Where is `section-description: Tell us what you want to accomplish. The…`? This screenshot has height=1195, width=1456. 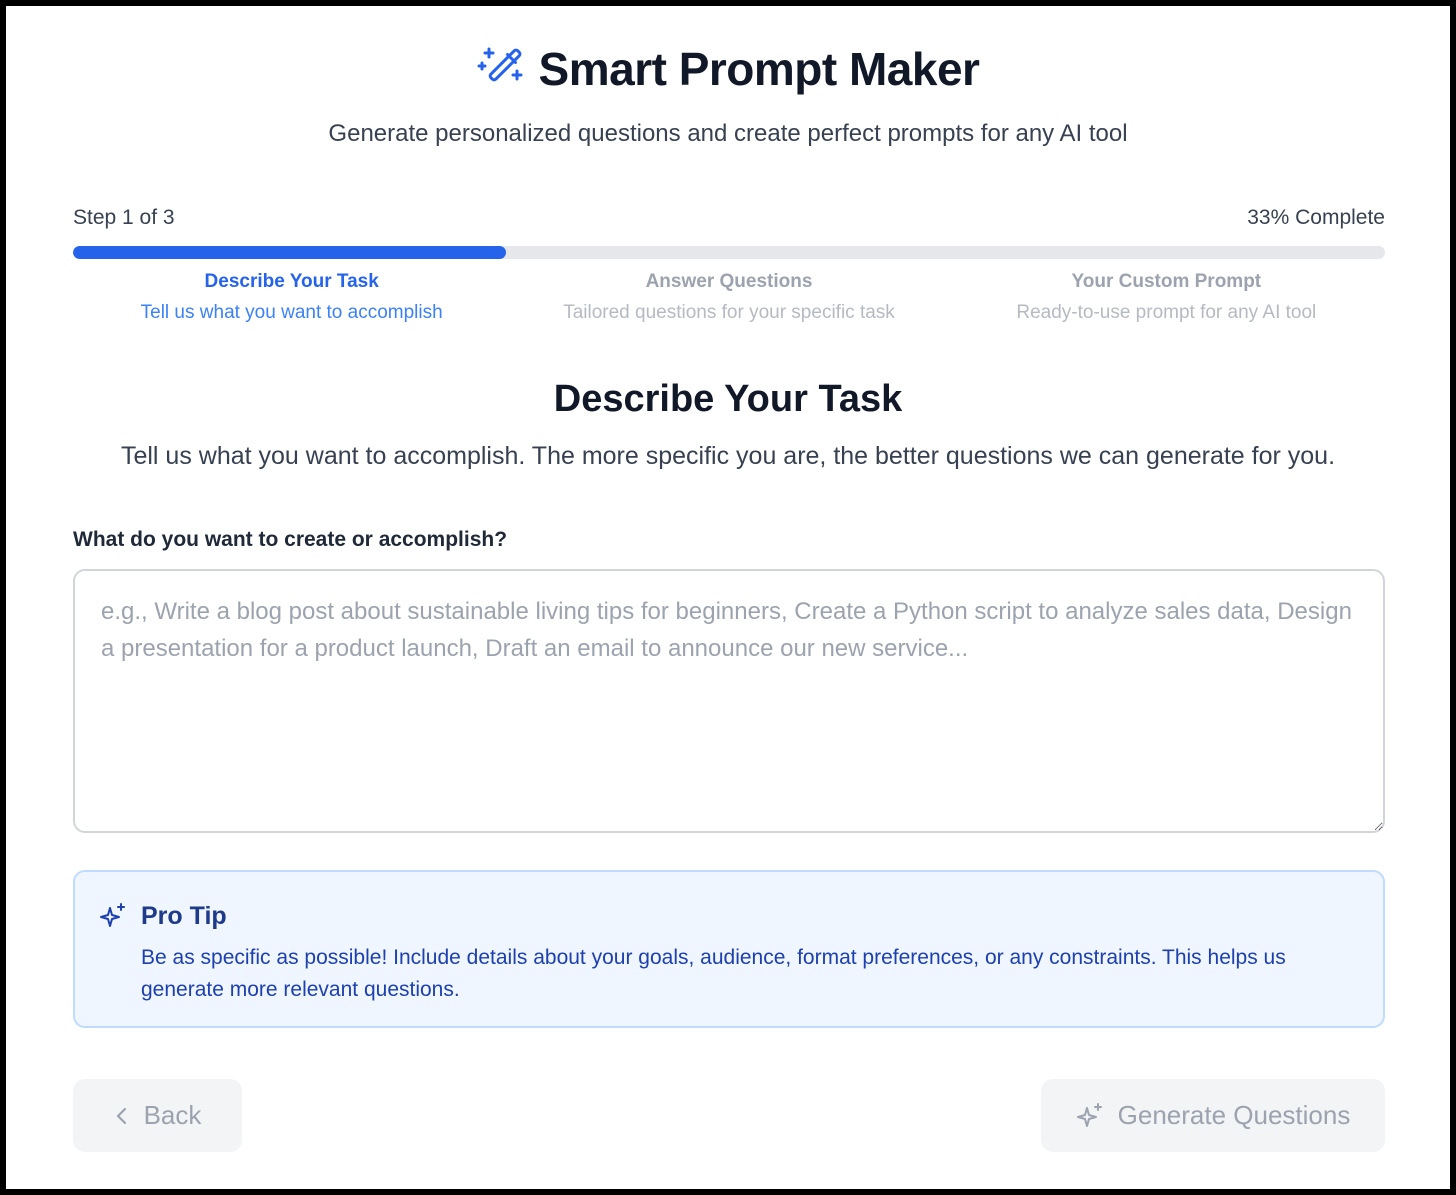
section-description: Tell us what you want to accomplish. The… is located at coordinates (728, 456).